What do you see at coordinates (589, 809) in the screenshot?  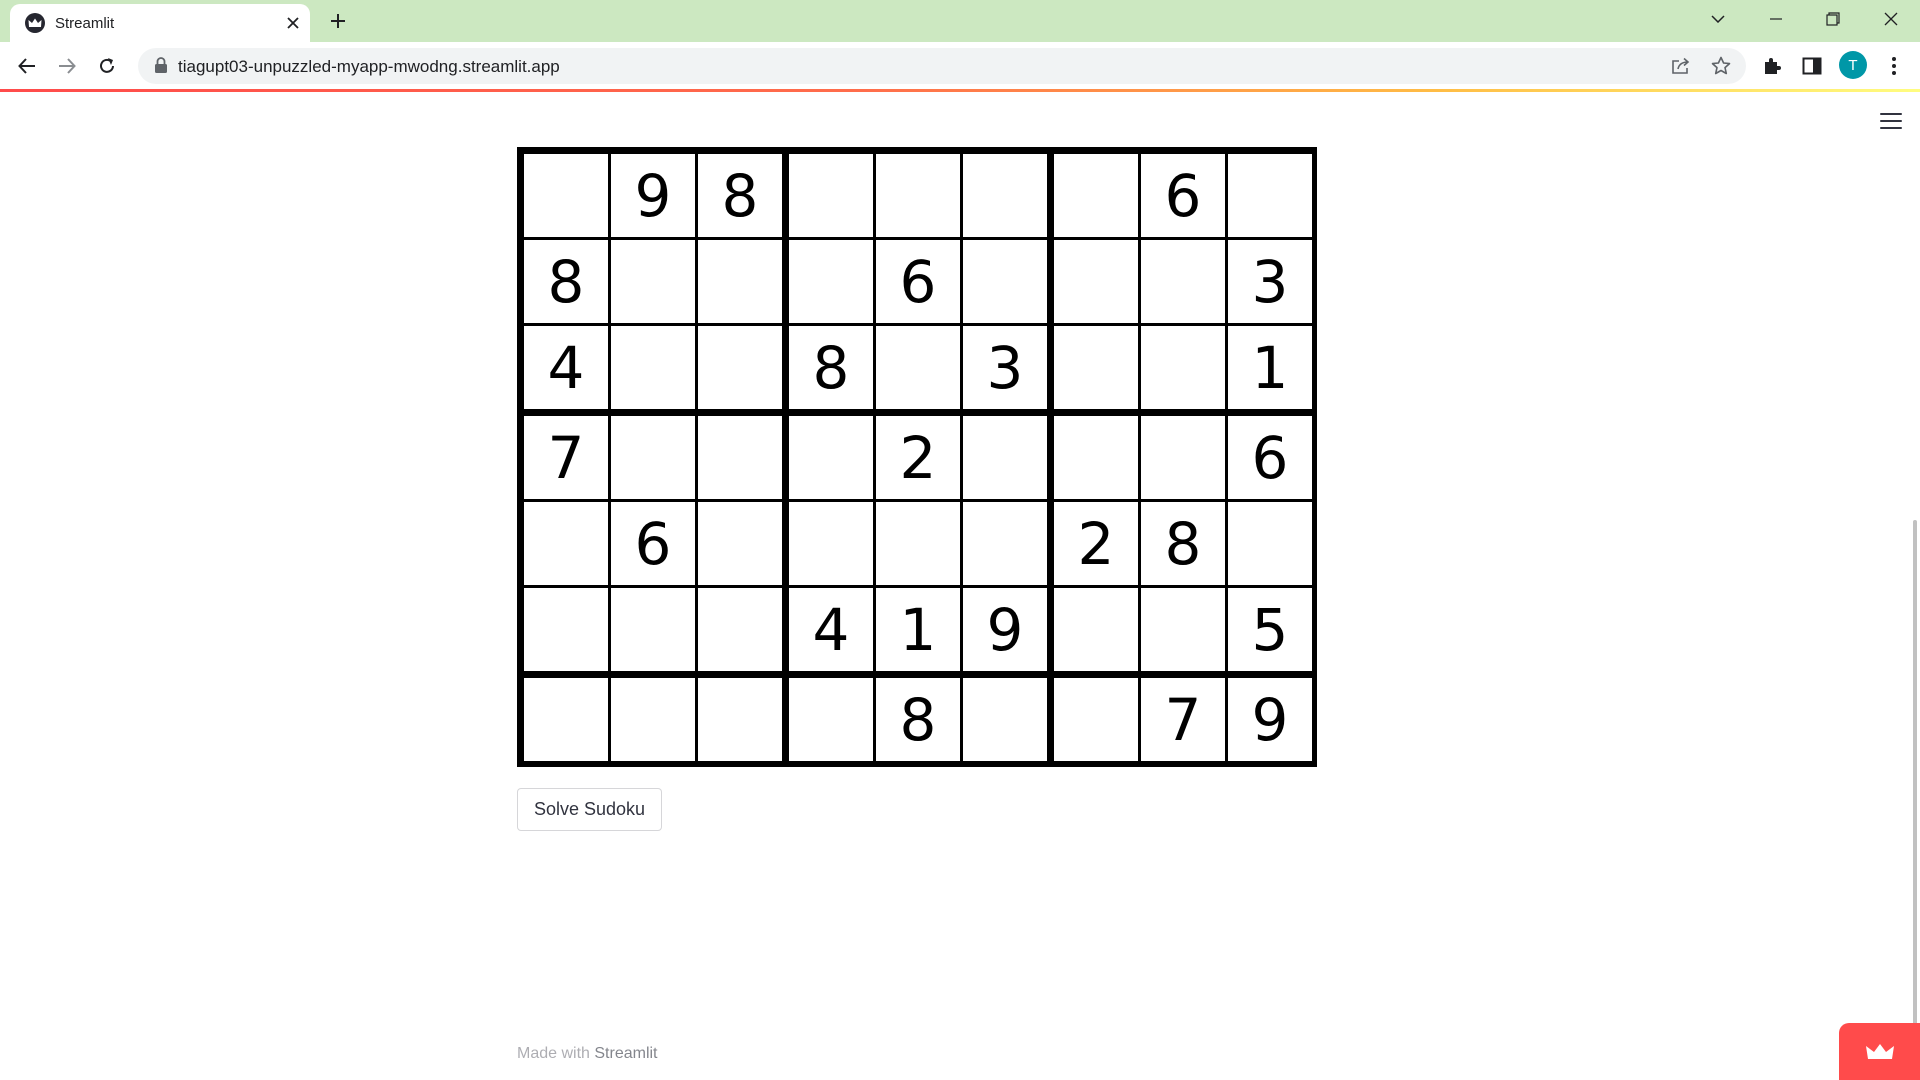 I see `solve-sudoku-button: Solve Sudoku` at bounding box center [589, 809].